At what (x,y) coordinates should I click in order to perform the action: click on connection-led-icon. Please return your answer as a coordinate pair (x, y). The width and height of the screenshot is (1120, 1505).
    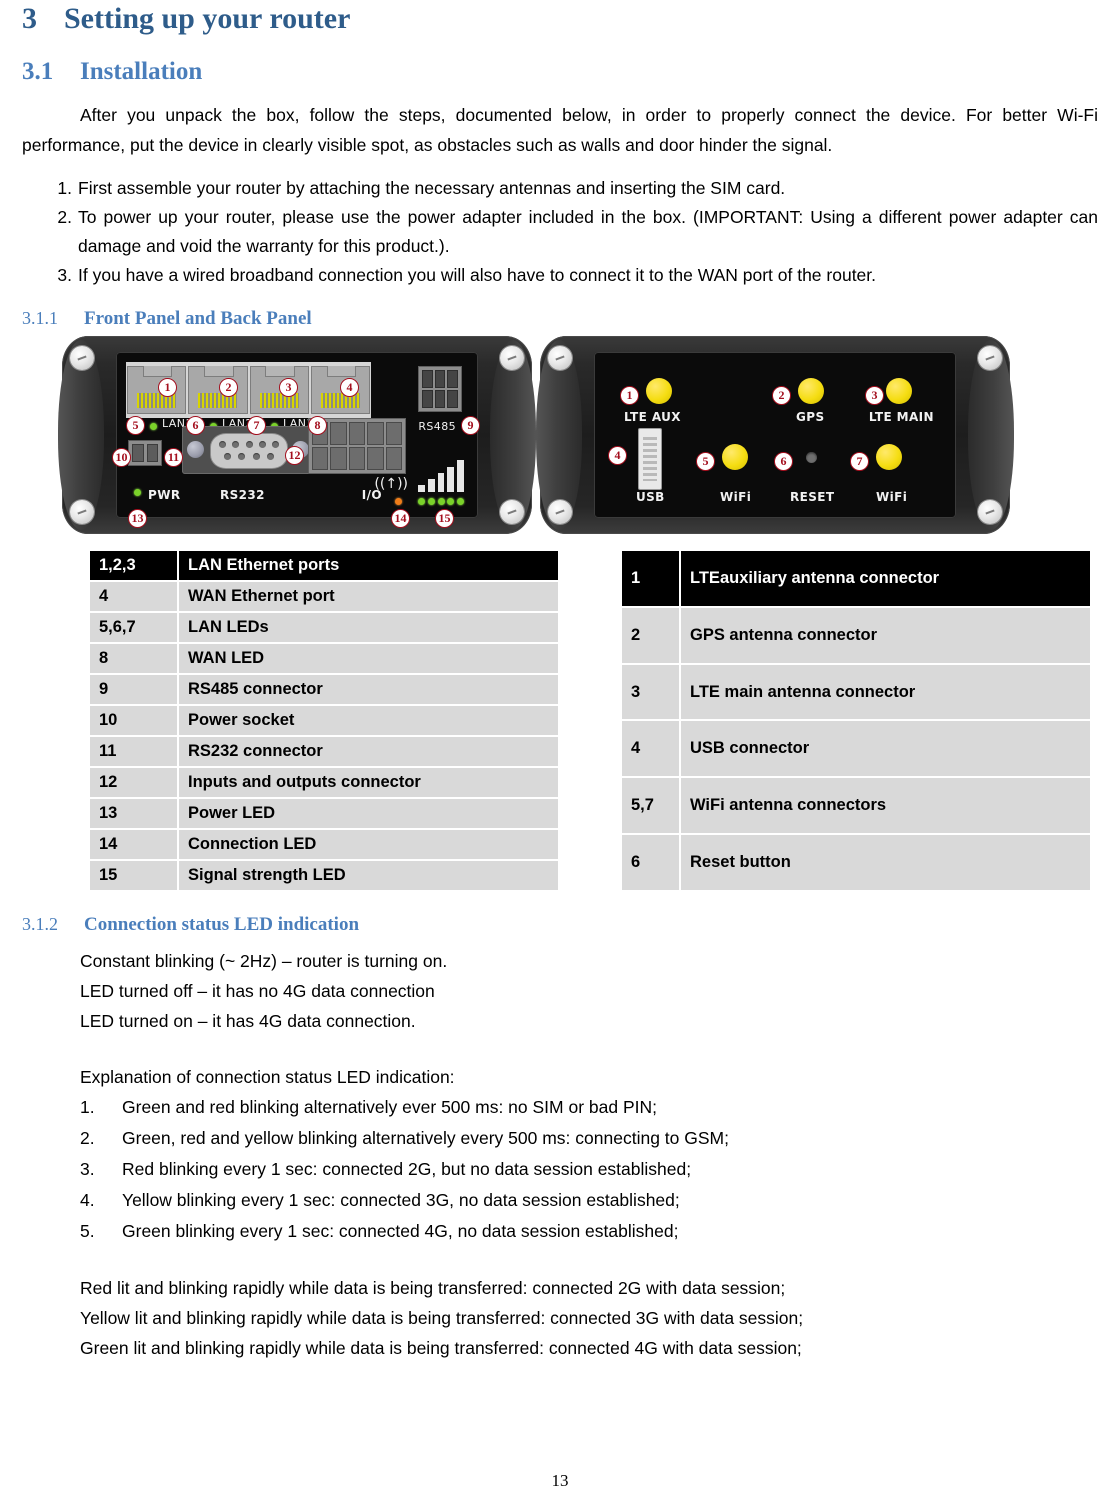
    Looking at the image, I should click on (398, 501).